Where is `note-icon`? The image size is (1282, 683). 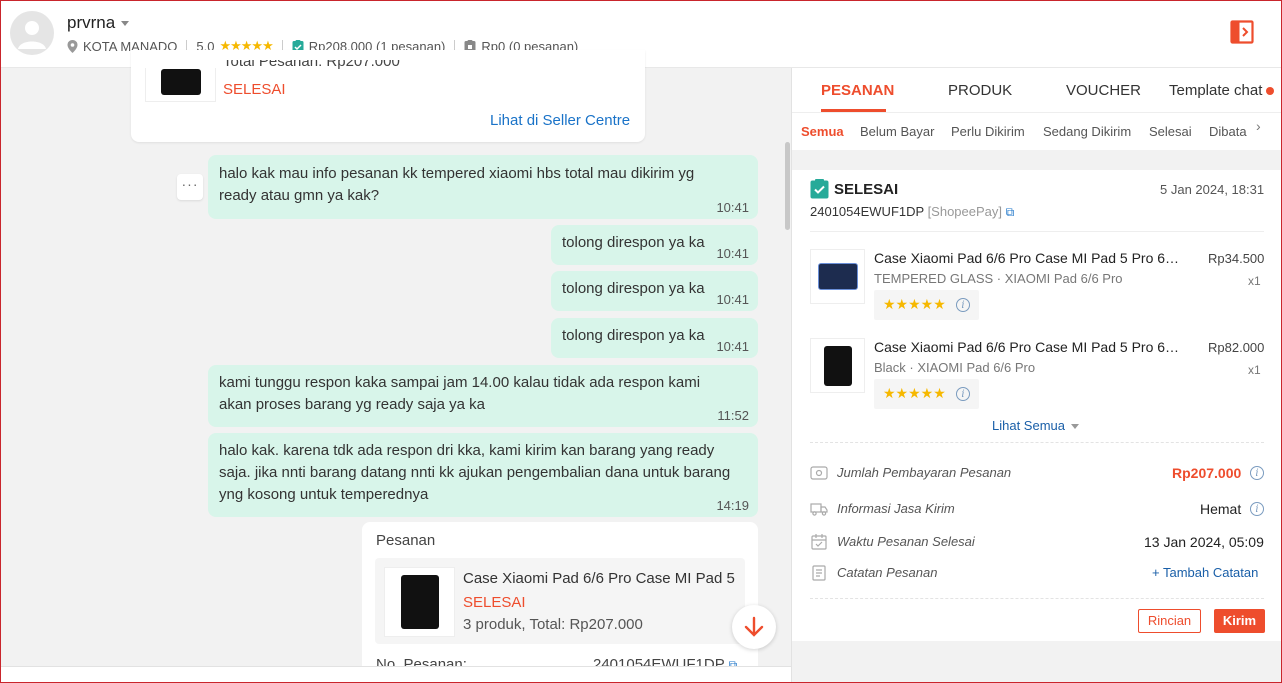
note-icon is located at coordinates (819, 573).